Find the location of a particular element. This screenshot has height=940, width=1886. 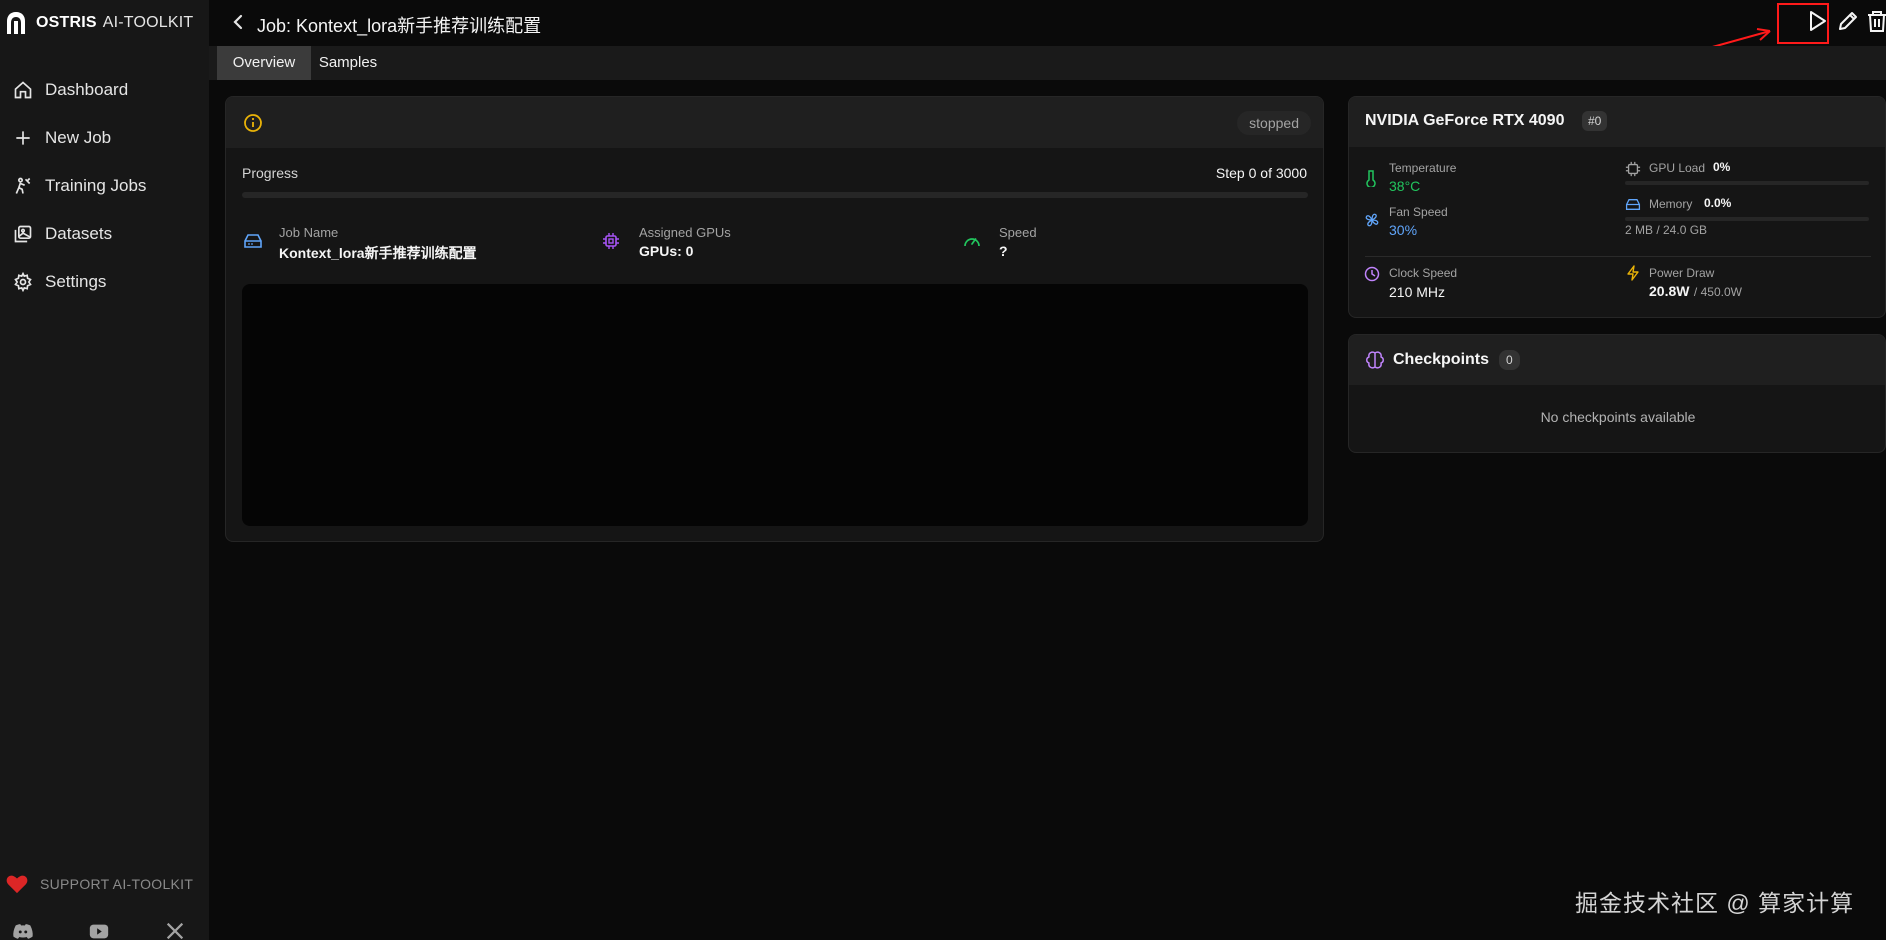

play-highlight-box is located at coordinates (1803, 23).